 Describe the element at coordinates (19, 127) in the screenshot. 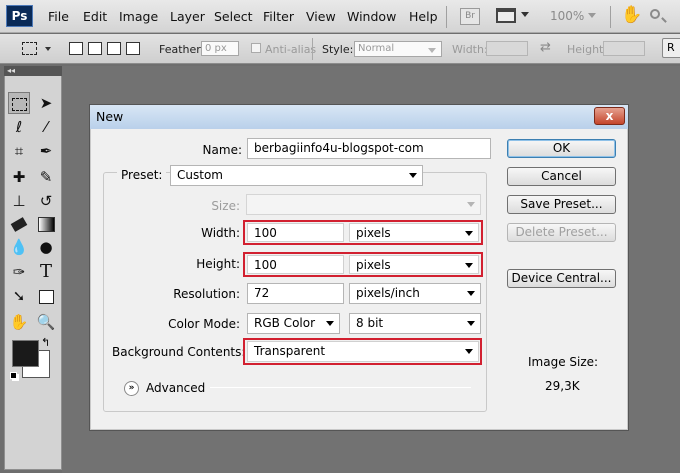

I see `lasso-tool: ℓ` at that location.